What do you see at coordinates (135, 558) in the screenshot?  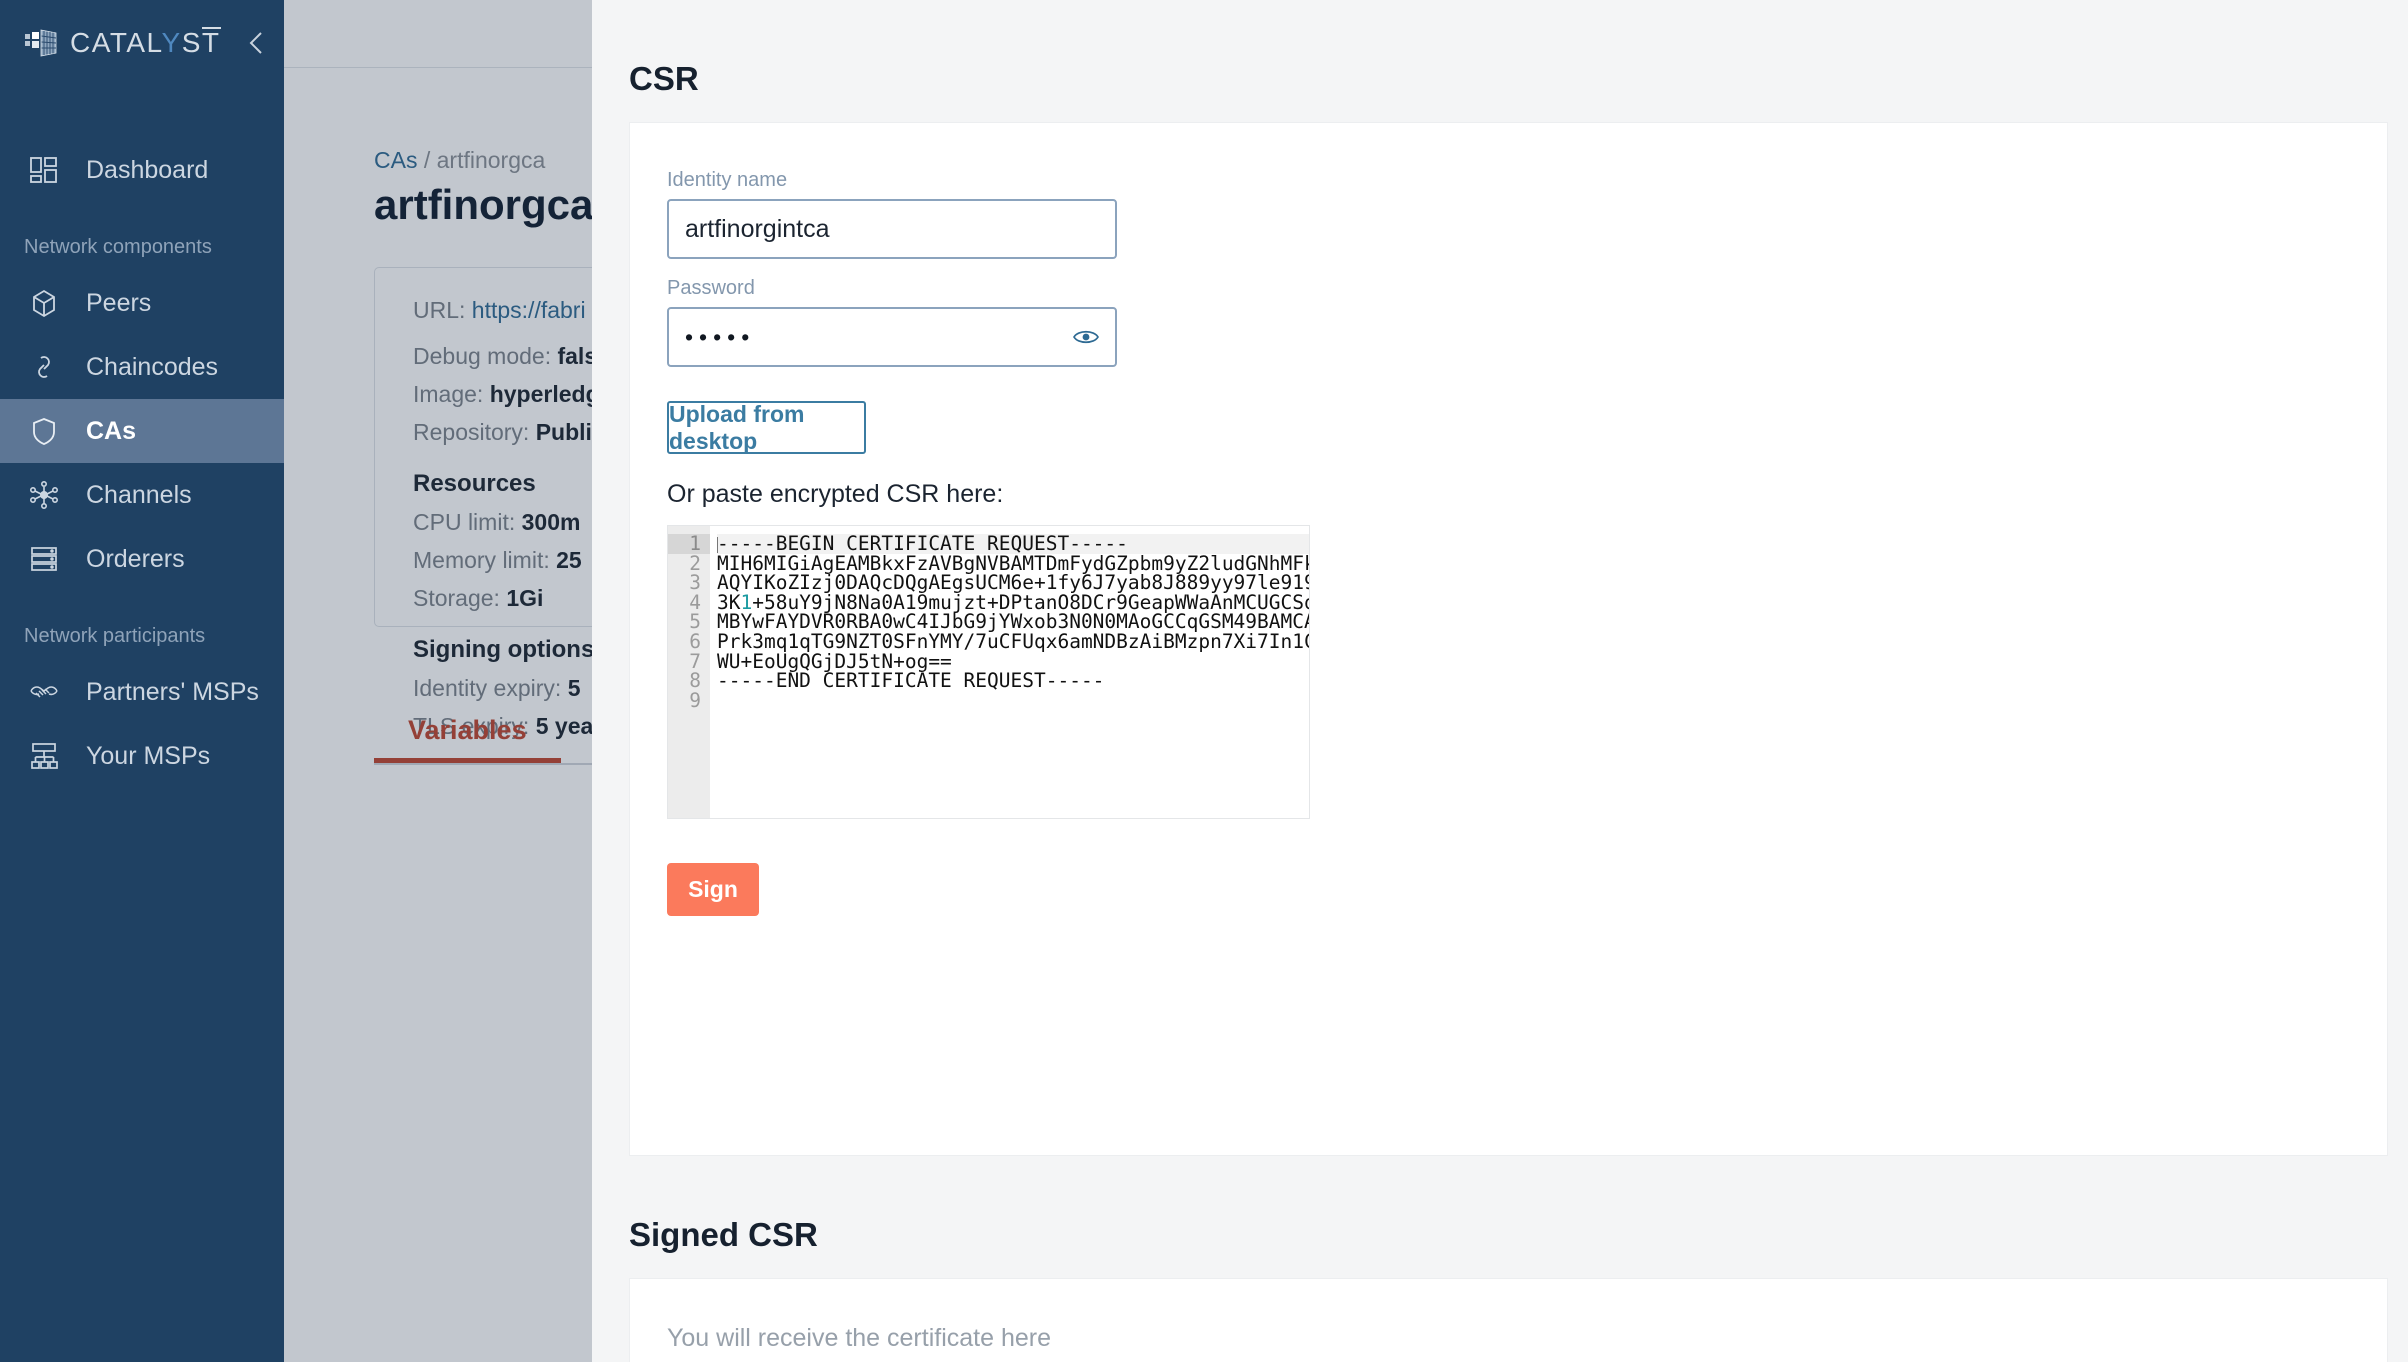 I see `sidebar-item-label: Orderers` at bounding box center [135, 558].